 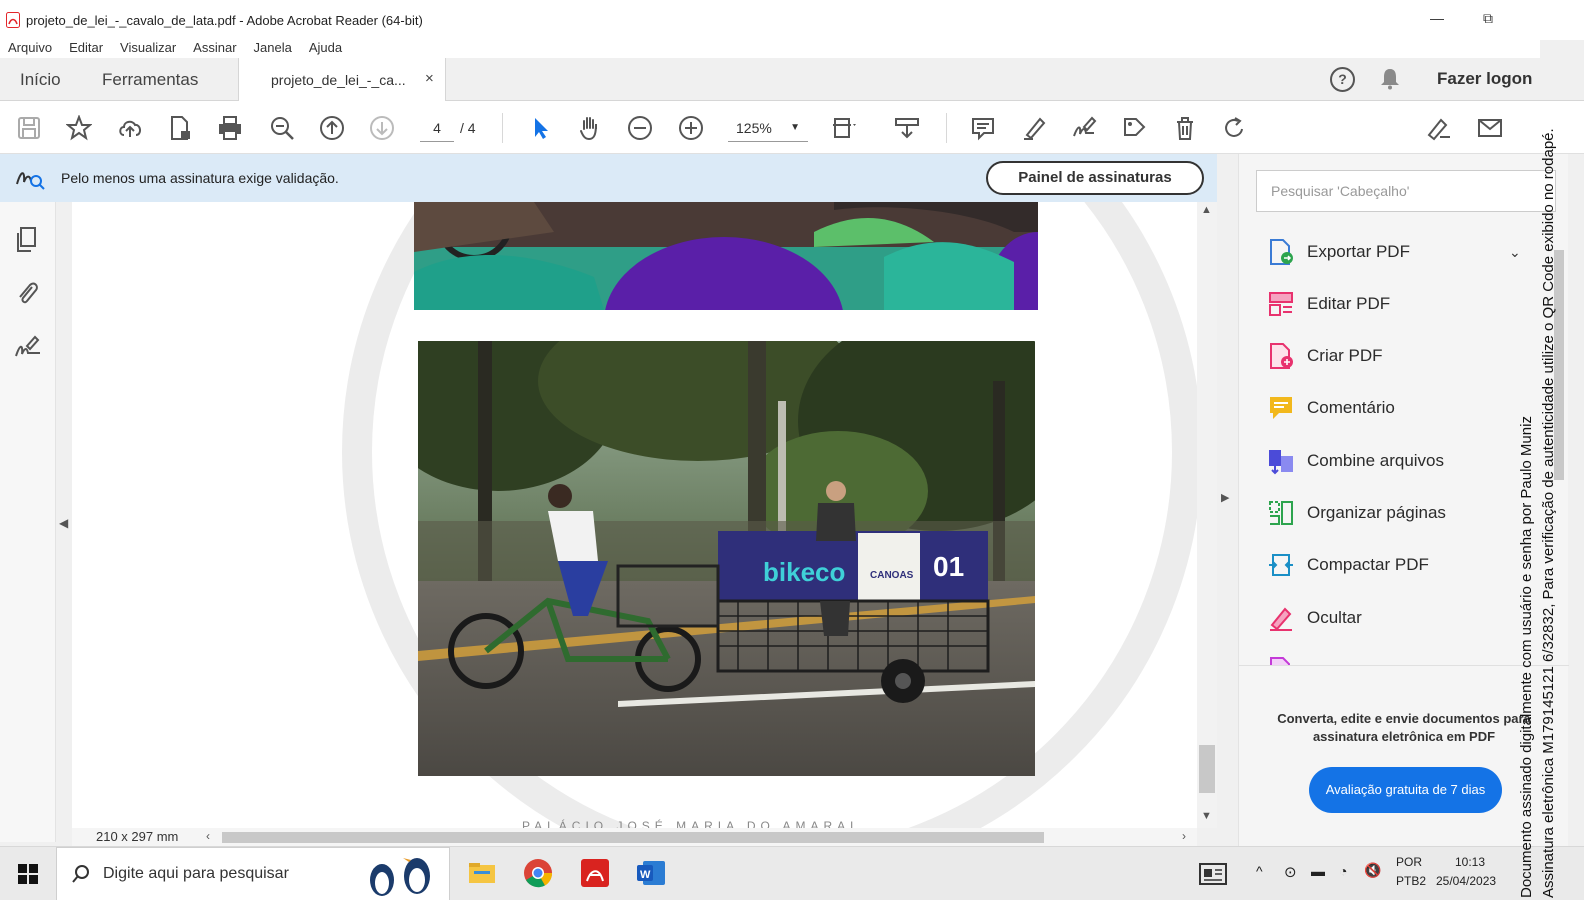 What do you see at coordinates (1409, 862) in the screenshot?
I see `language-indicator: POR` at bounding box center [1409, 862].